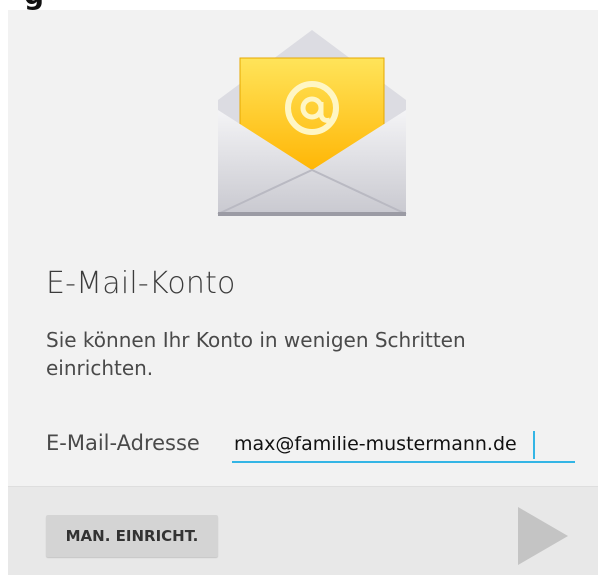 This screenshot has width=603, height=575. Describe the element at coordinates (534, 445) in the screenshot. I see `text-cursor` at that location.